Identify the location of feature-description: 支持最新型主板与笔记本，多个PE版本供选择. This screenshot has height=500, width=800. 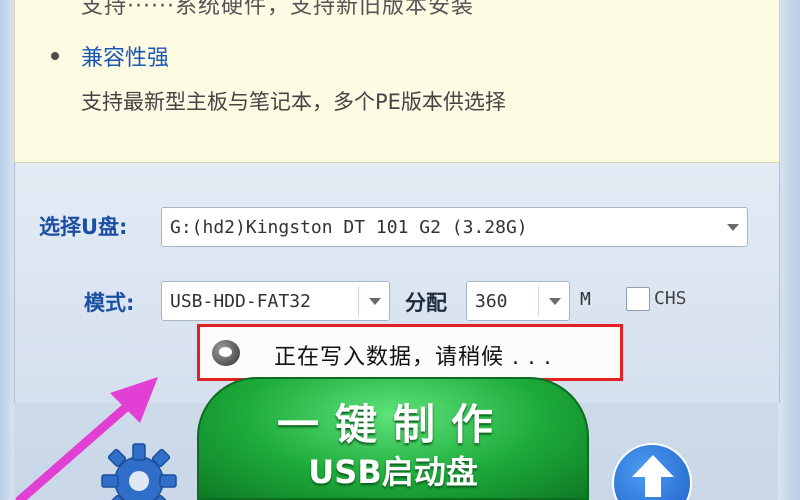
(293, 102).